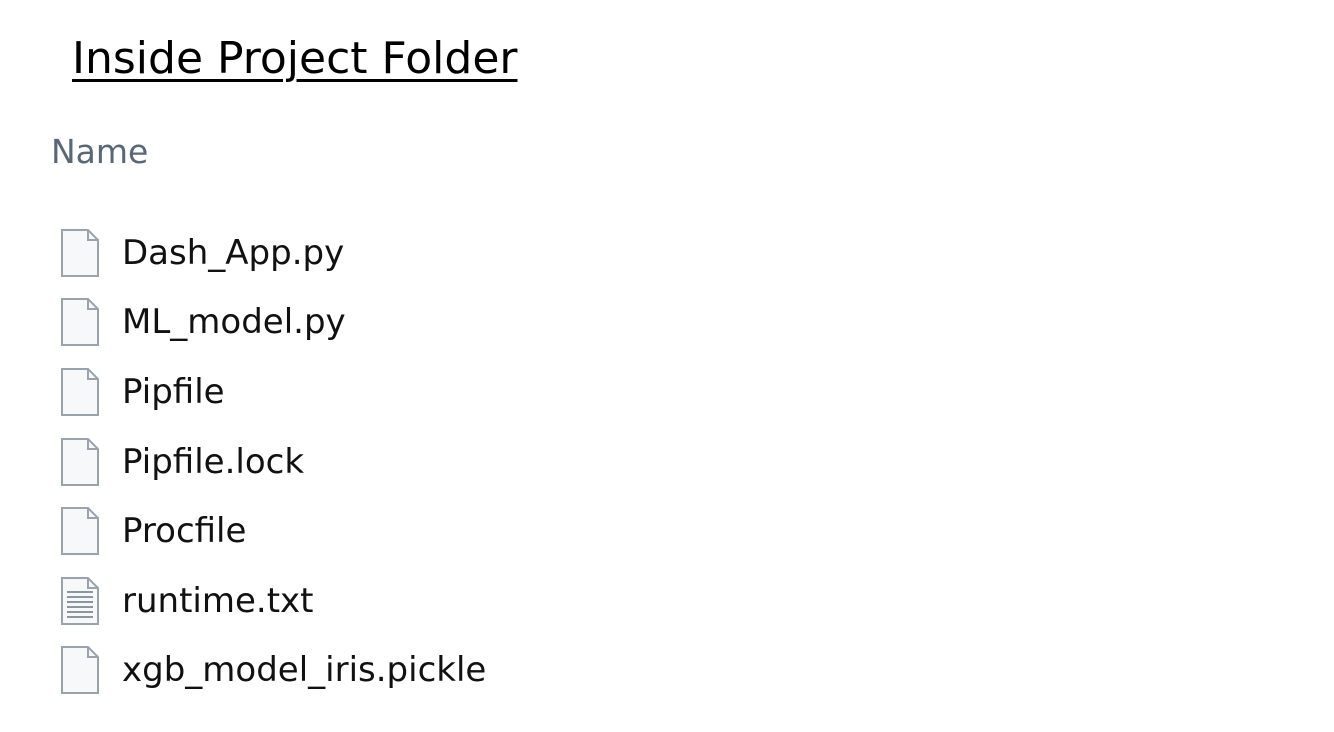 The height and width of the screenshot is (732, 1334). What do you see at coordinates (295, 58) in the screenshot?
I see `page-title: Inside Project Folder` at bounding box center [295, 58].